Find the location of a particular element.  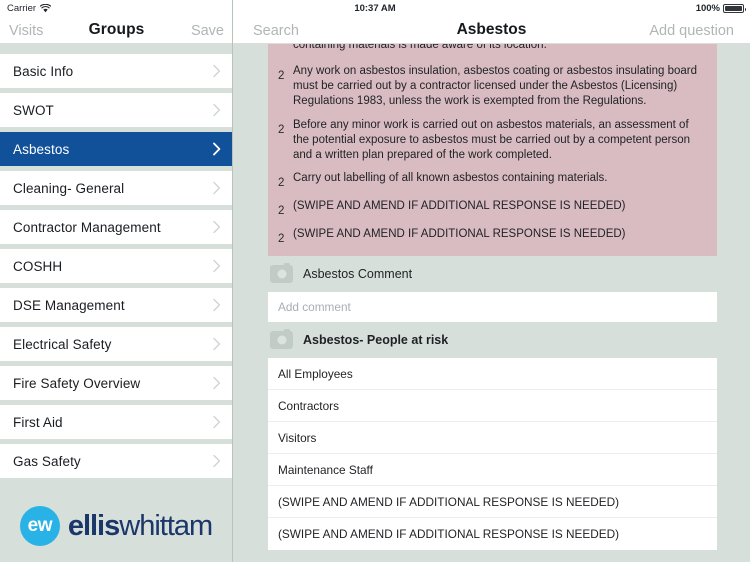

logo-word-bold: ellis is located at coordinates (93, 525).